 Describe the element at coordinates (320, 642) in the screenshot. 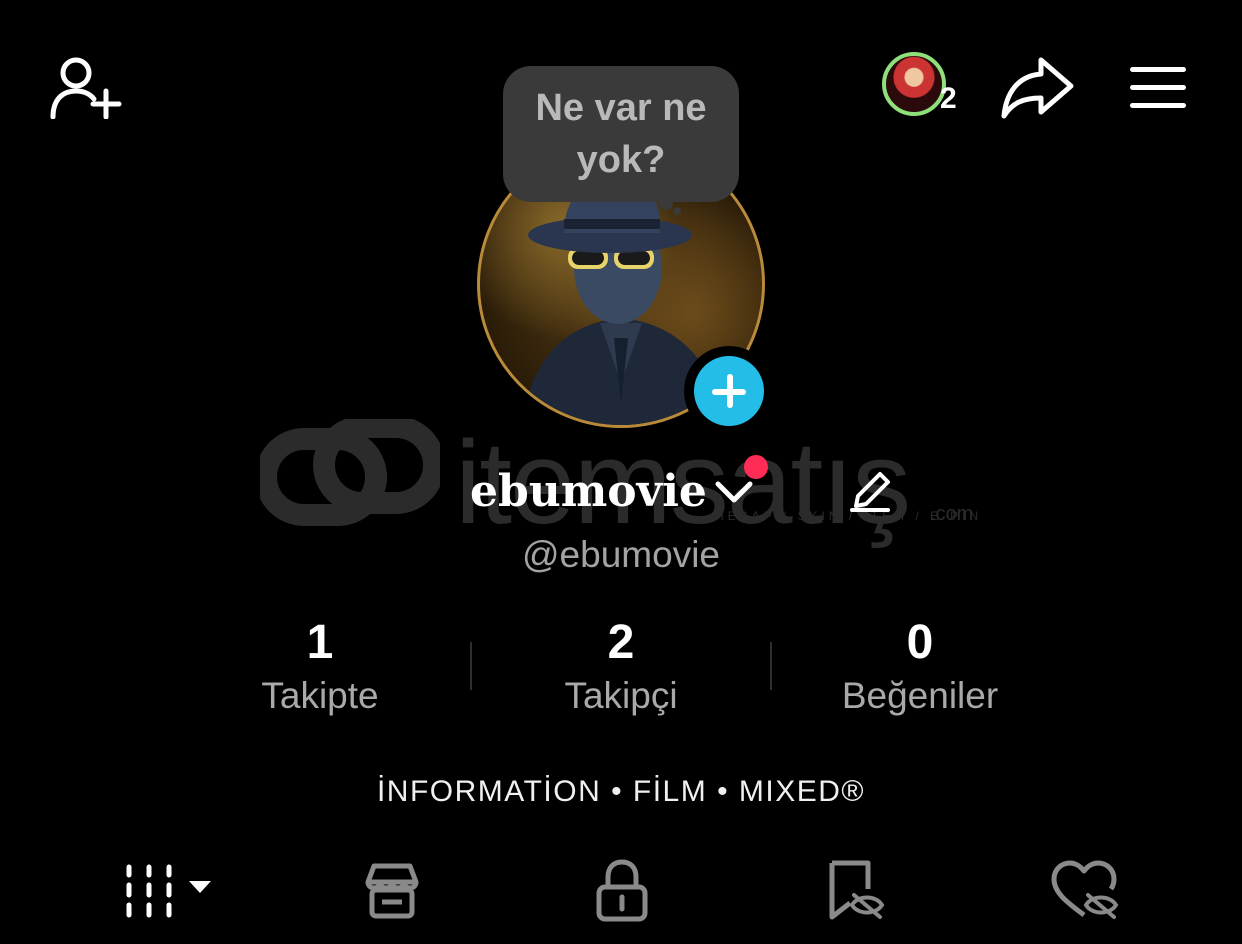

I see `following-count: 1` at that location.